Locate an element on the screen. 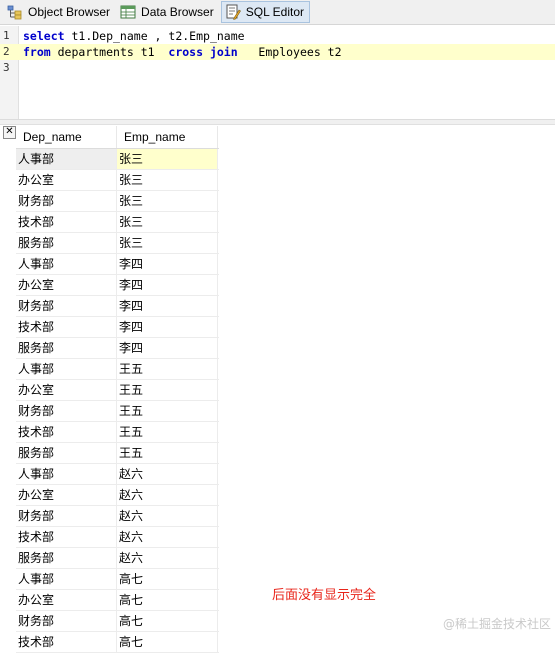 The image size is (555, 653). table-row: 服务部 王五 is located at coordinates (117, 453).